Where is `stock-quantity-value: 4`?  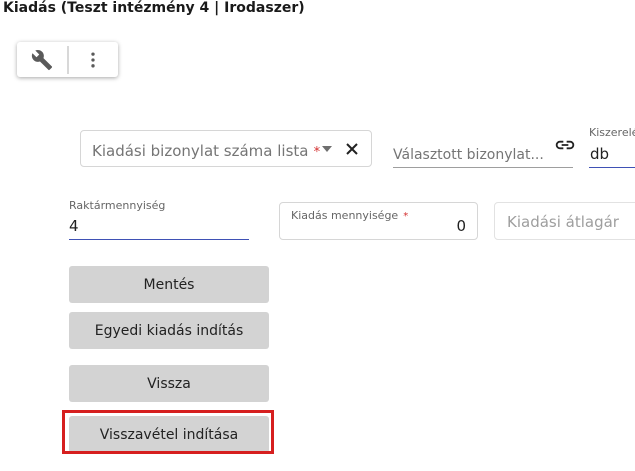 stock-quantity-value: 4 is located at coordinates (74, 226).